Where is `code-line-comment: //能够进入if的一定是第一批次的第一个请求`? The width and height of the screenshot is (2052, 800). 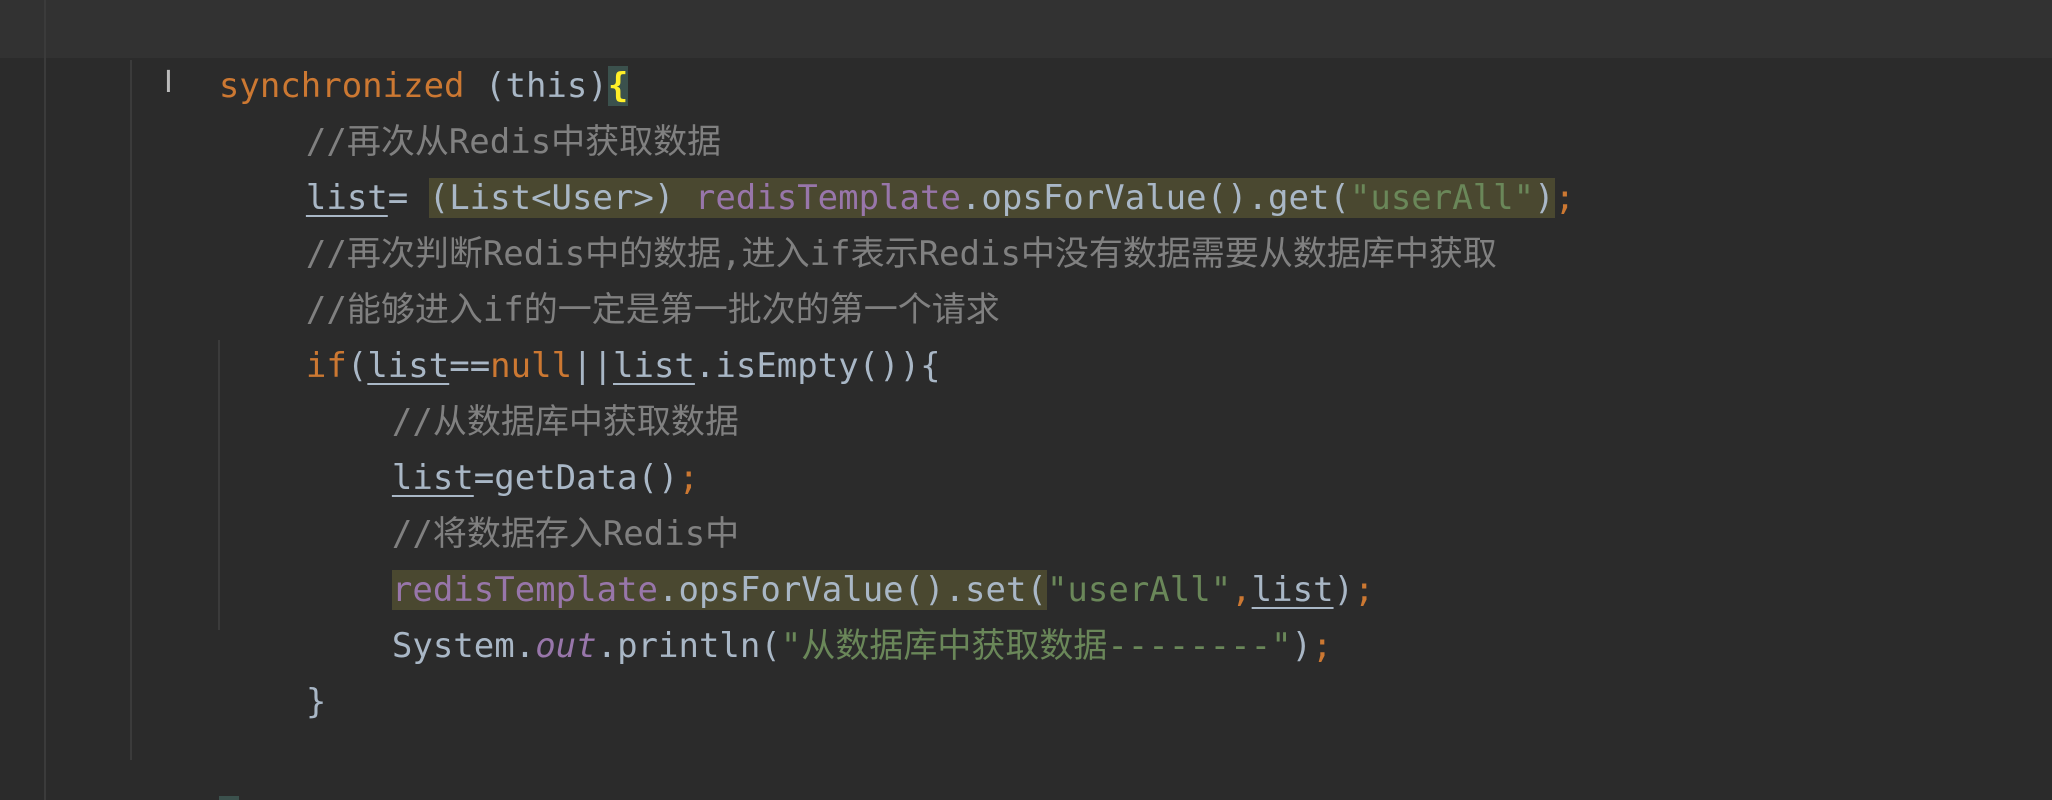
code-line-comment: //能够进入if的一定是第一批次的第一个请求 is located at coordinates (612, 278).